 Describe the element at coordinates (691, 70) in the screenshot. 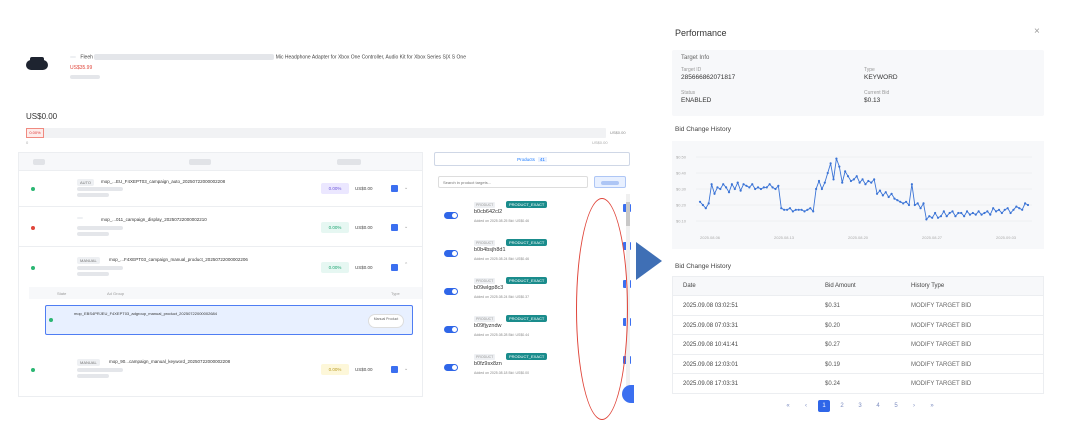

I see `target-id-label: Target ID` at that location.